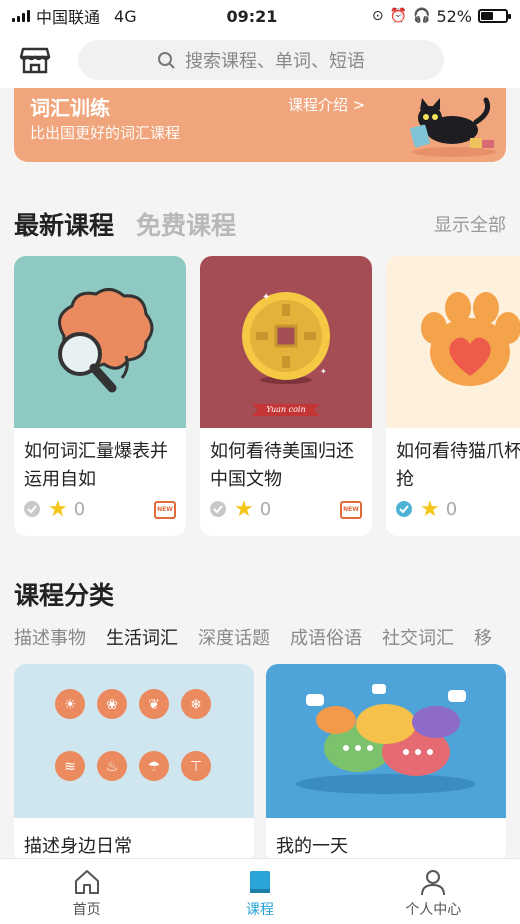 This screenshot has height=924, width=520. I want to click on banner-subtitle: 比出国更好的词汇课程, so click(105, 133).